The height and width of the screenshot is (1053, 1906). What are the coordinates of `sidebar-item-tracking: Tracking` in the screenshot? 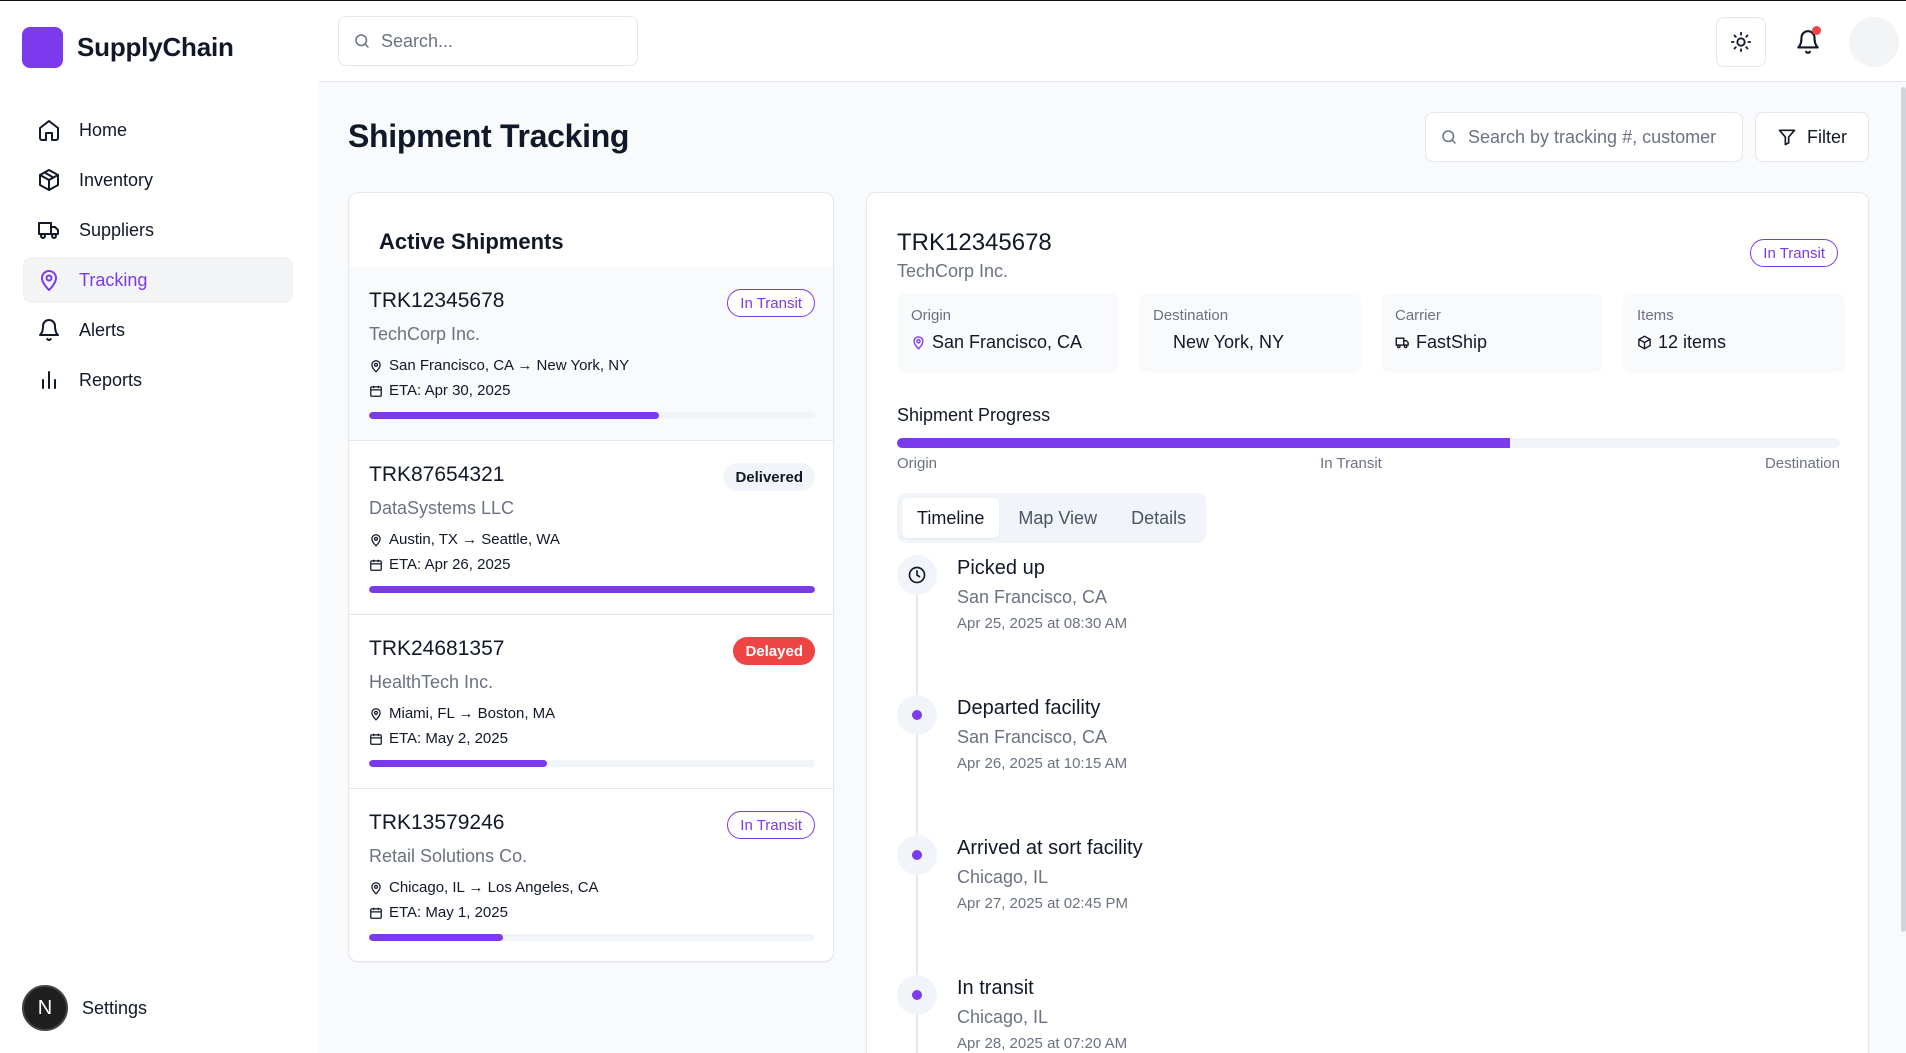 It's located at (158, 280).